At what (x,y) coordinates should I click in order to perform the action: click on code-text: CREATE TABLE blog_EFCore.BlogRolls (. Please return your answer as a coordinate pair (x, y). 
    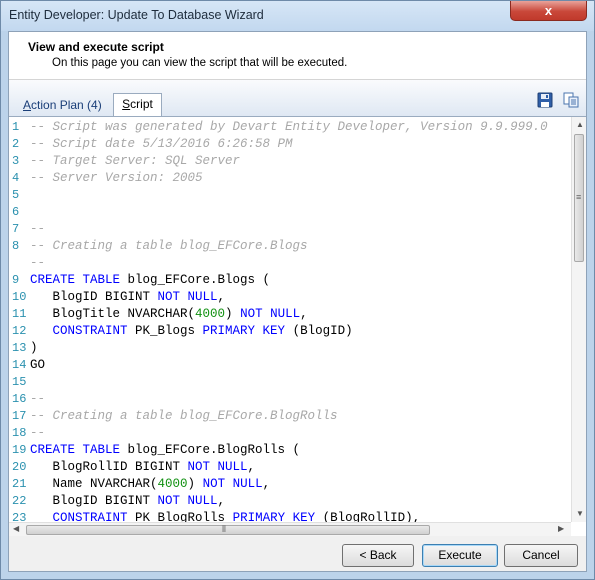
    Looking at the image, I should click on (165, 450).